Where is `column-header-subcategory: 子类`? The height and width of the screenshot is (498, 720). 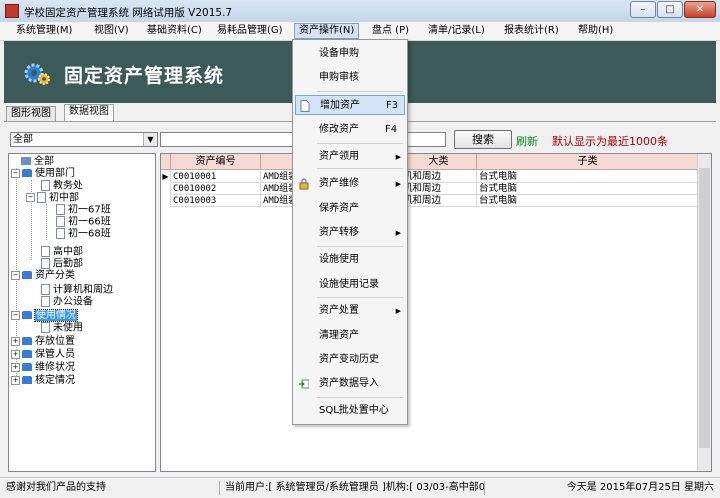 column-header-subcategory: 子类 is located at coordinates (588, 162).